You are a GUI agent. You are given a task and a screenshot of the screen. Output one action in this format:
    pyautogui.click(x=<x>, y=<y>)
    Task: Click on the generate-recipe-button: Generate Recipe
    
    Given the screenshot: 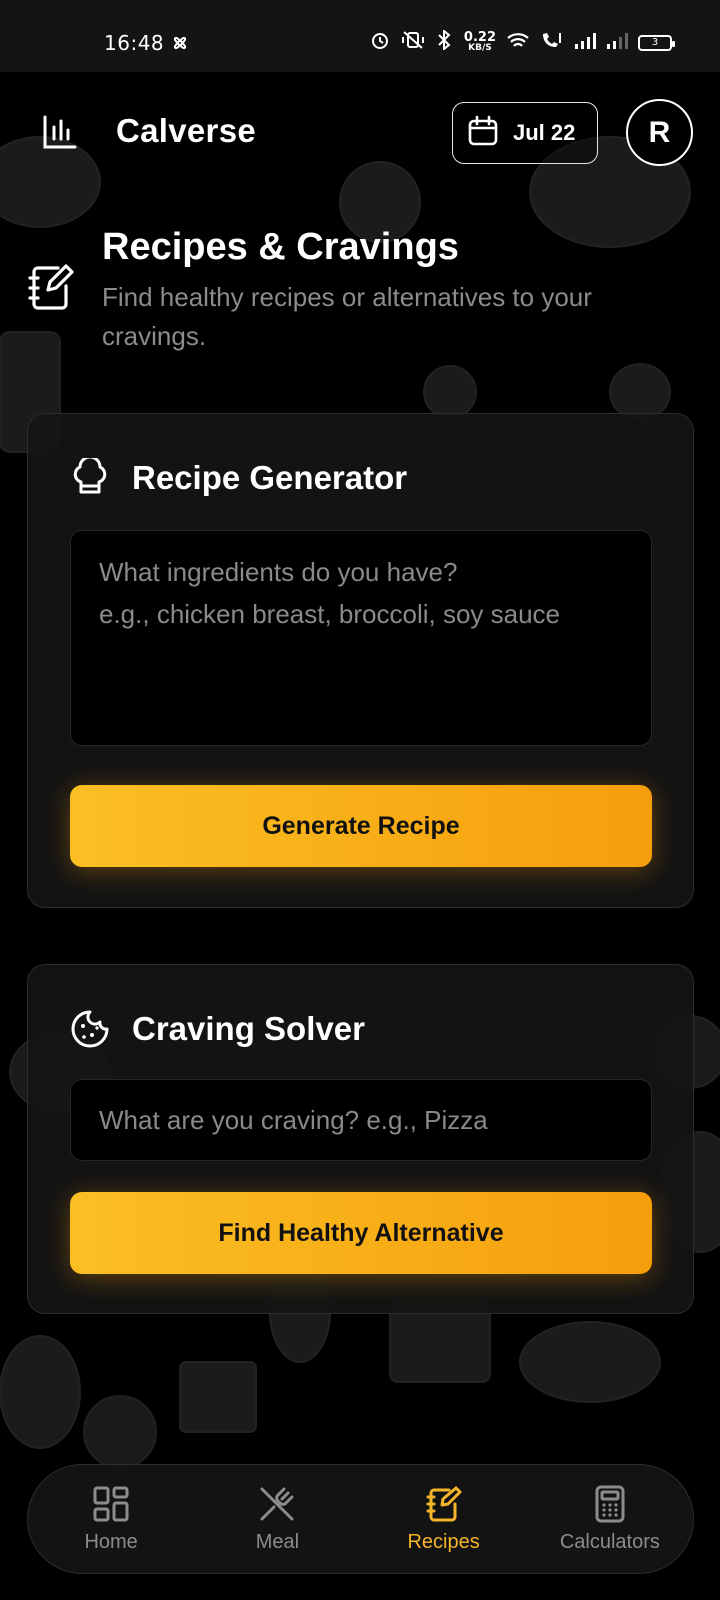 What is the action you would take?
    pyautogui.click(x=361, y=826)
    